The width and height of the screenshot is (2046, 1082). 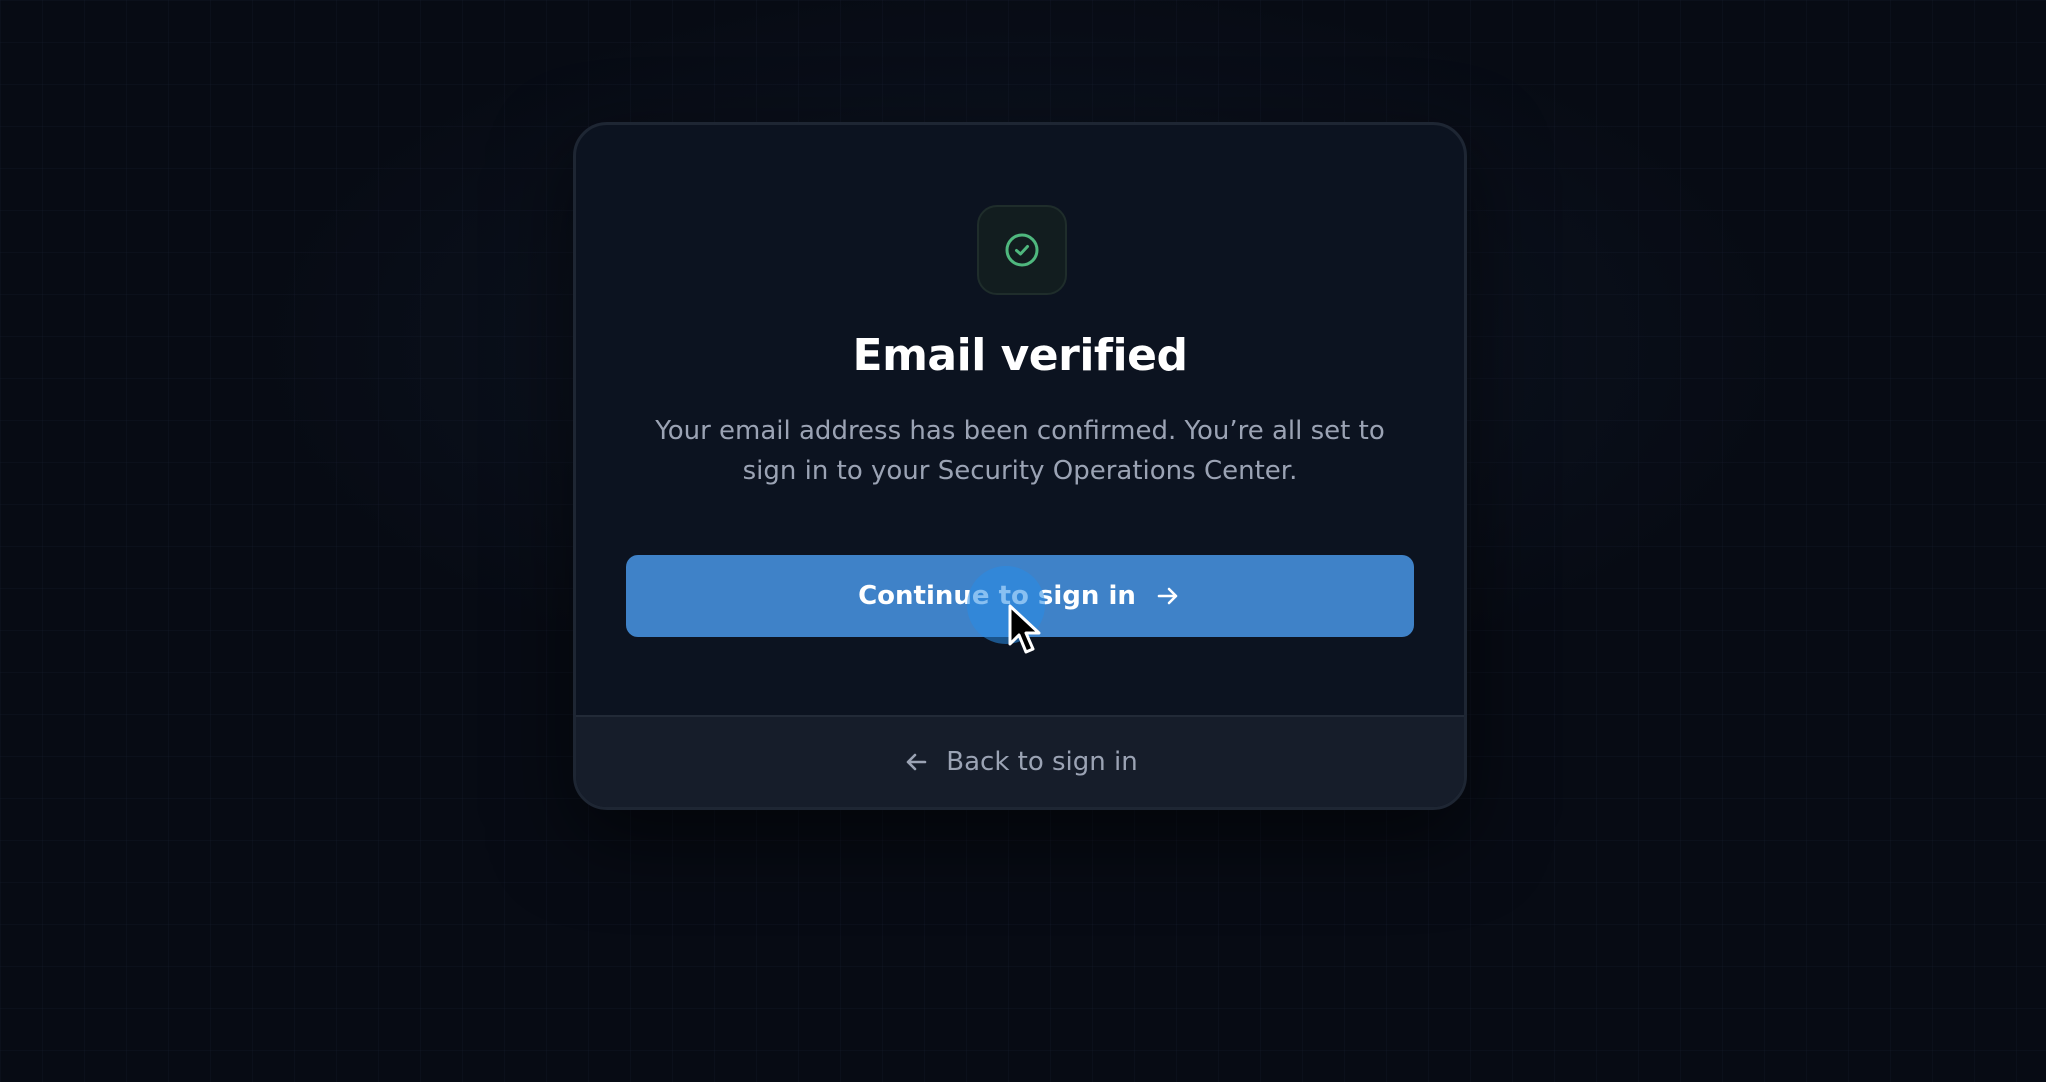 What do you see at coordinates (1020, 355) in the screenshot?
I see `page-title: Email verified` at bounding box center [1020, 355].